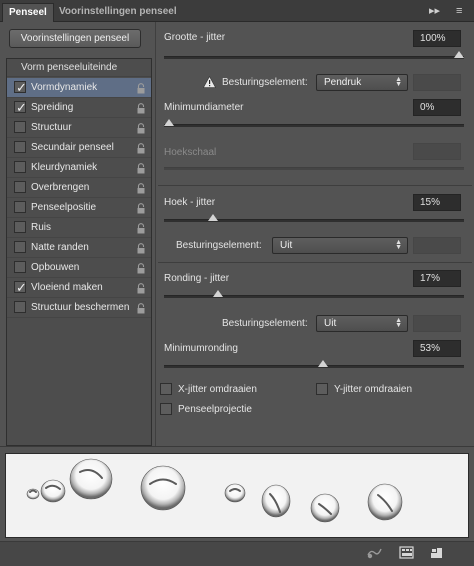  What do you see at coordinates (314, 364) in the screenshot?
I see `min-roundness-slider` at bounding box center [314, 364].